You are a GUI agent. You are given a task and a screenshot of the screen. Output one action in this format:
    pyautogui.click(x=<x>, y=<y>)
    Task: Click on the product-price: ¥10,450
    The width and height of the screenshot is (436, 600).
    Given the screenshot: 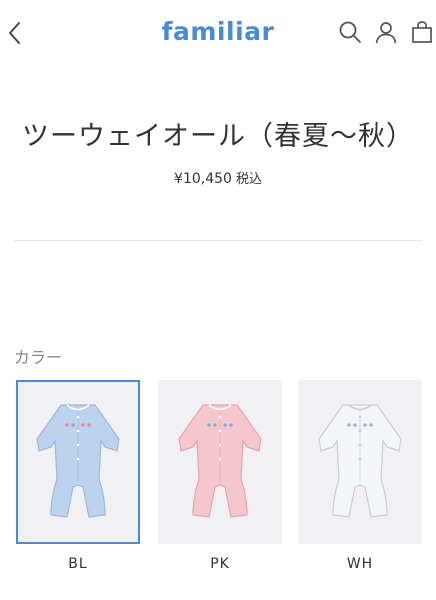 What is the action you would take?
    pyautogui.click(x=203, y=179)
    